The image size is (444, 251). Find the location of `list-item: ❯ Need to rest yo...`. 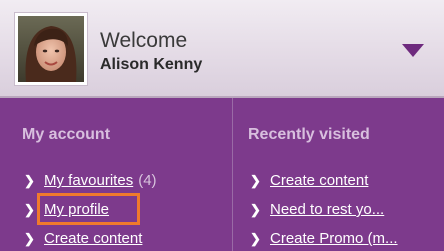

list-item: ❯ Need to rest yo... is located at coordinates (317, 210).